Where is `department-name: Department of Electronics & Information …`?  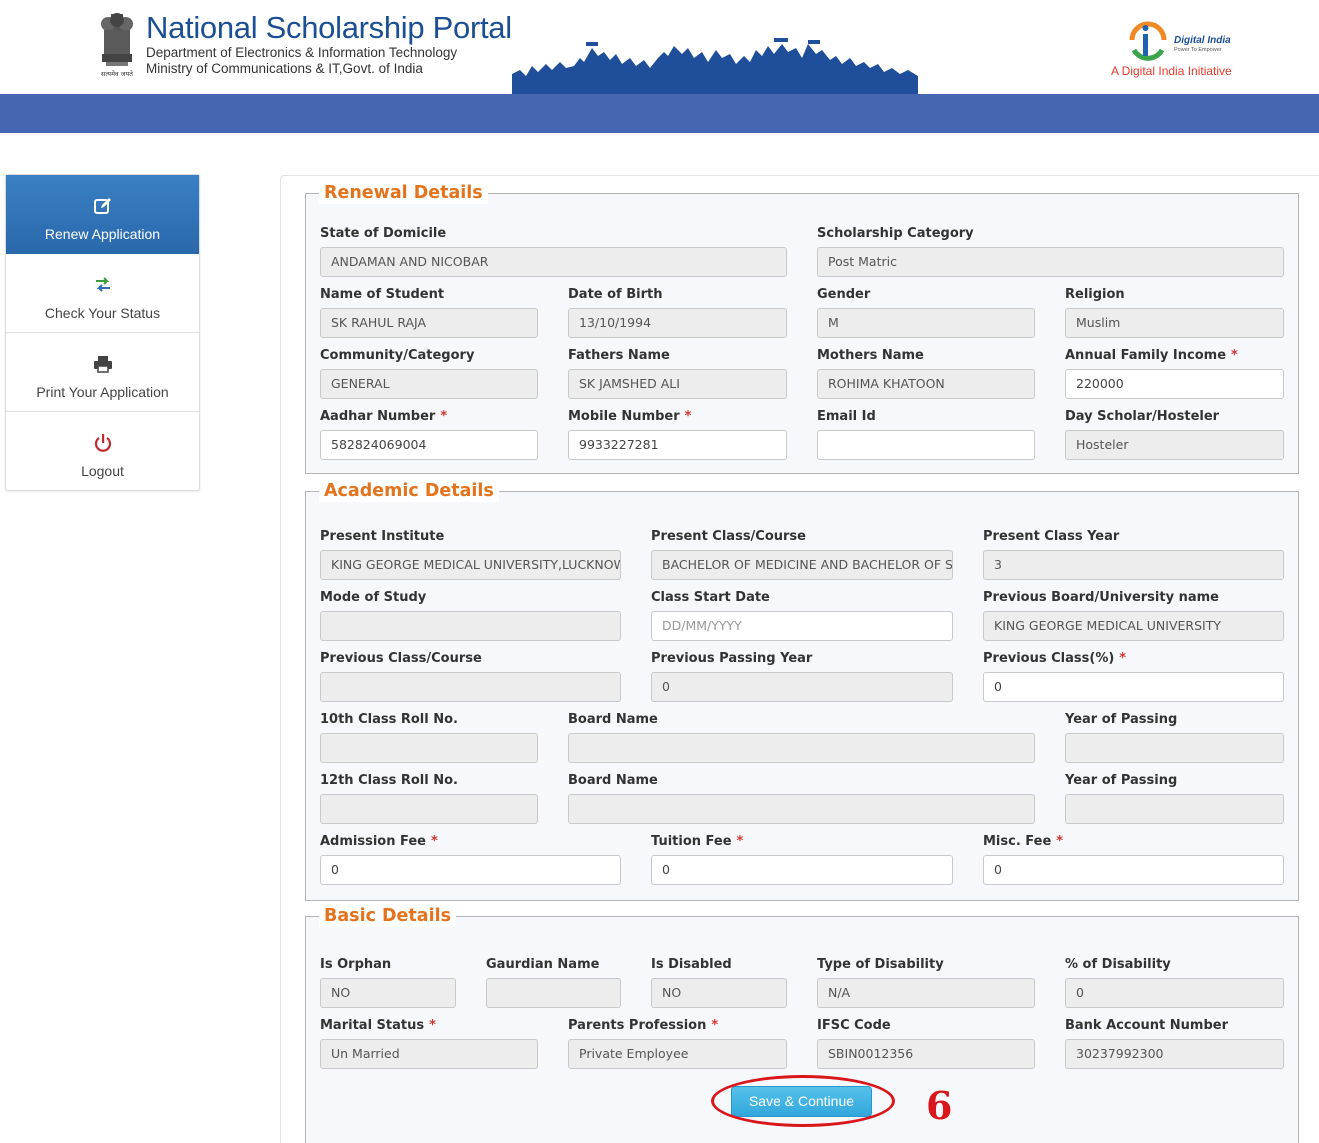 department-name: Department of Electronics & Information … is located at coordinates (302, 52).